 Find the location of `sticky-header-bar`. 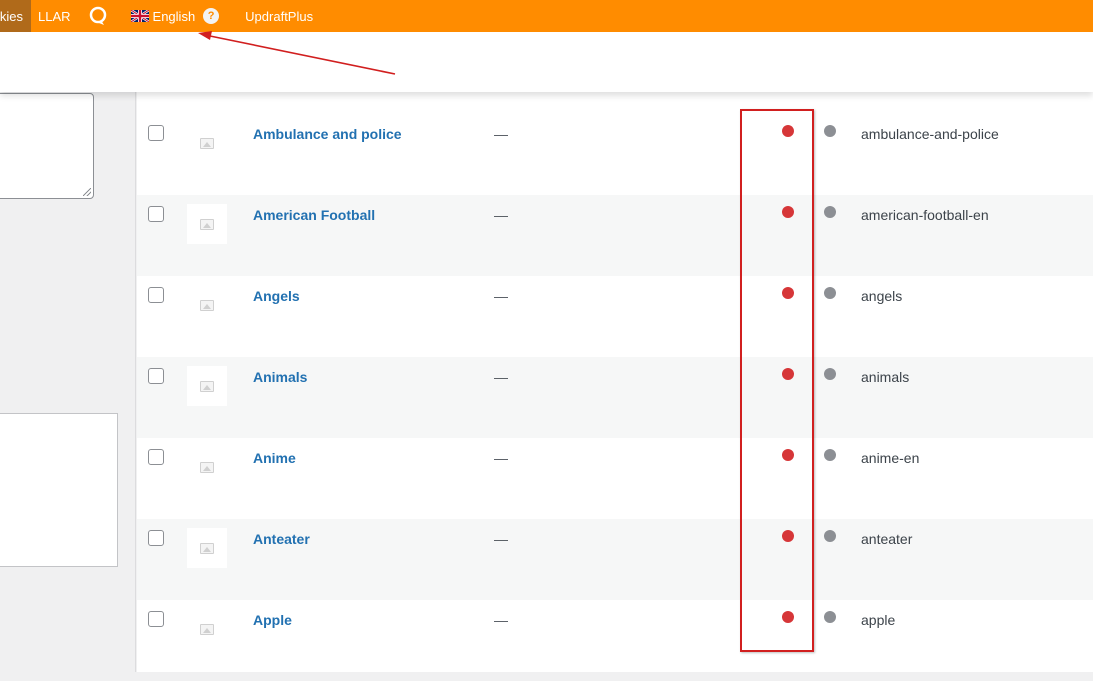

sticky-header-bar is located at coordinates (546, 62).